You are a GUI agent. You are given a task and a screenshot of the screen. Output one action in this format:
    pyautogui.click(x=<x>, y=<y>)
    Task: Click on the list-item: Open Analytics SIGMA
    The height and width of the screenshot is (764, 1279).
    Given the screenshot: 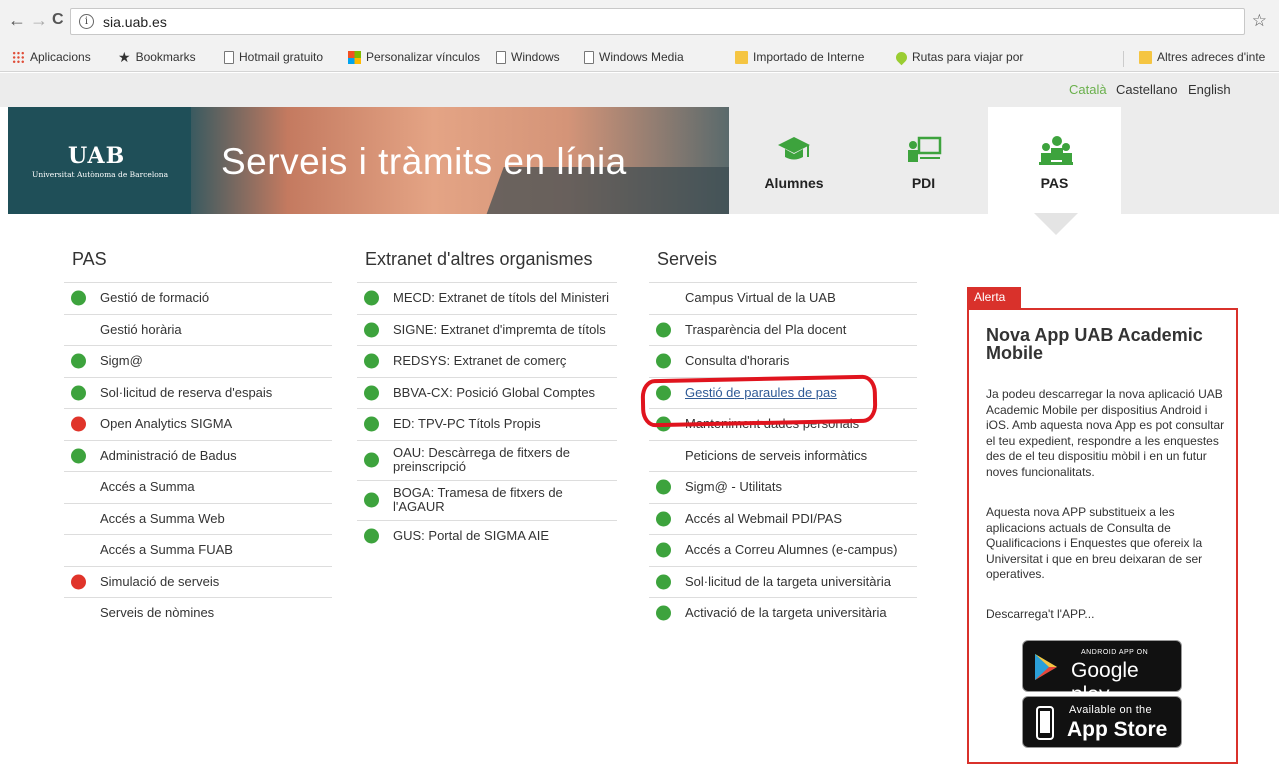 What is the action you would take?
    pyautogui.click(x=198, y=424)
    